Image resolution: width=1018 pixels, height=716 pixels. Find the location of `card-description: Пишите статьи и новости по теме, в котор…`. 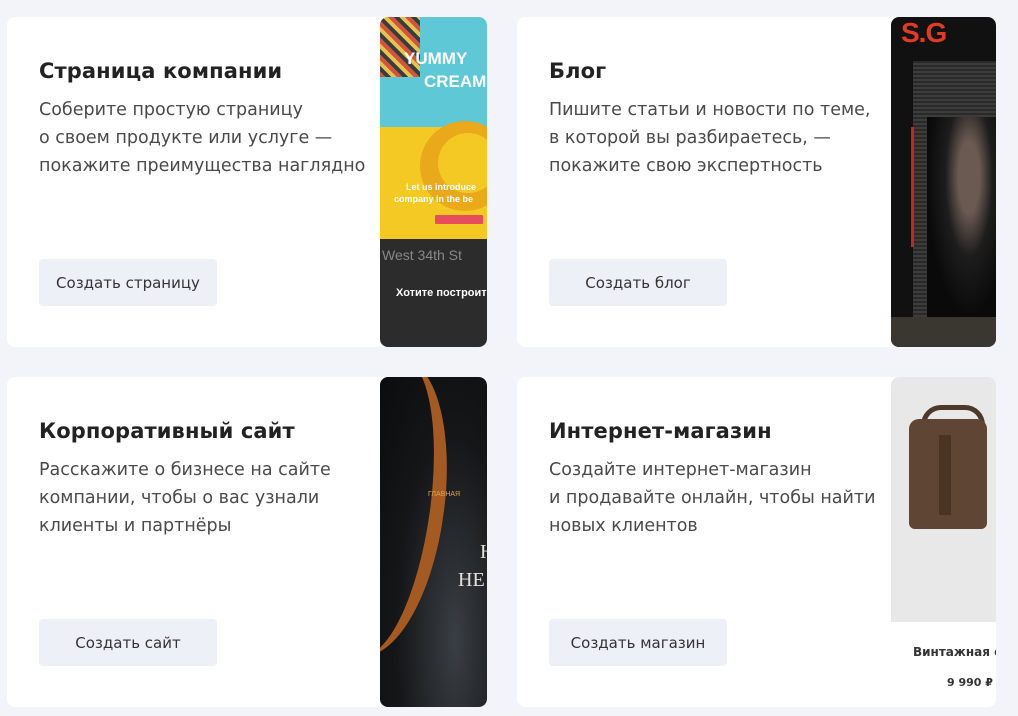

card-description: Пишите статьи и новости по теме, в котор… is located at coordinates (714, 138).